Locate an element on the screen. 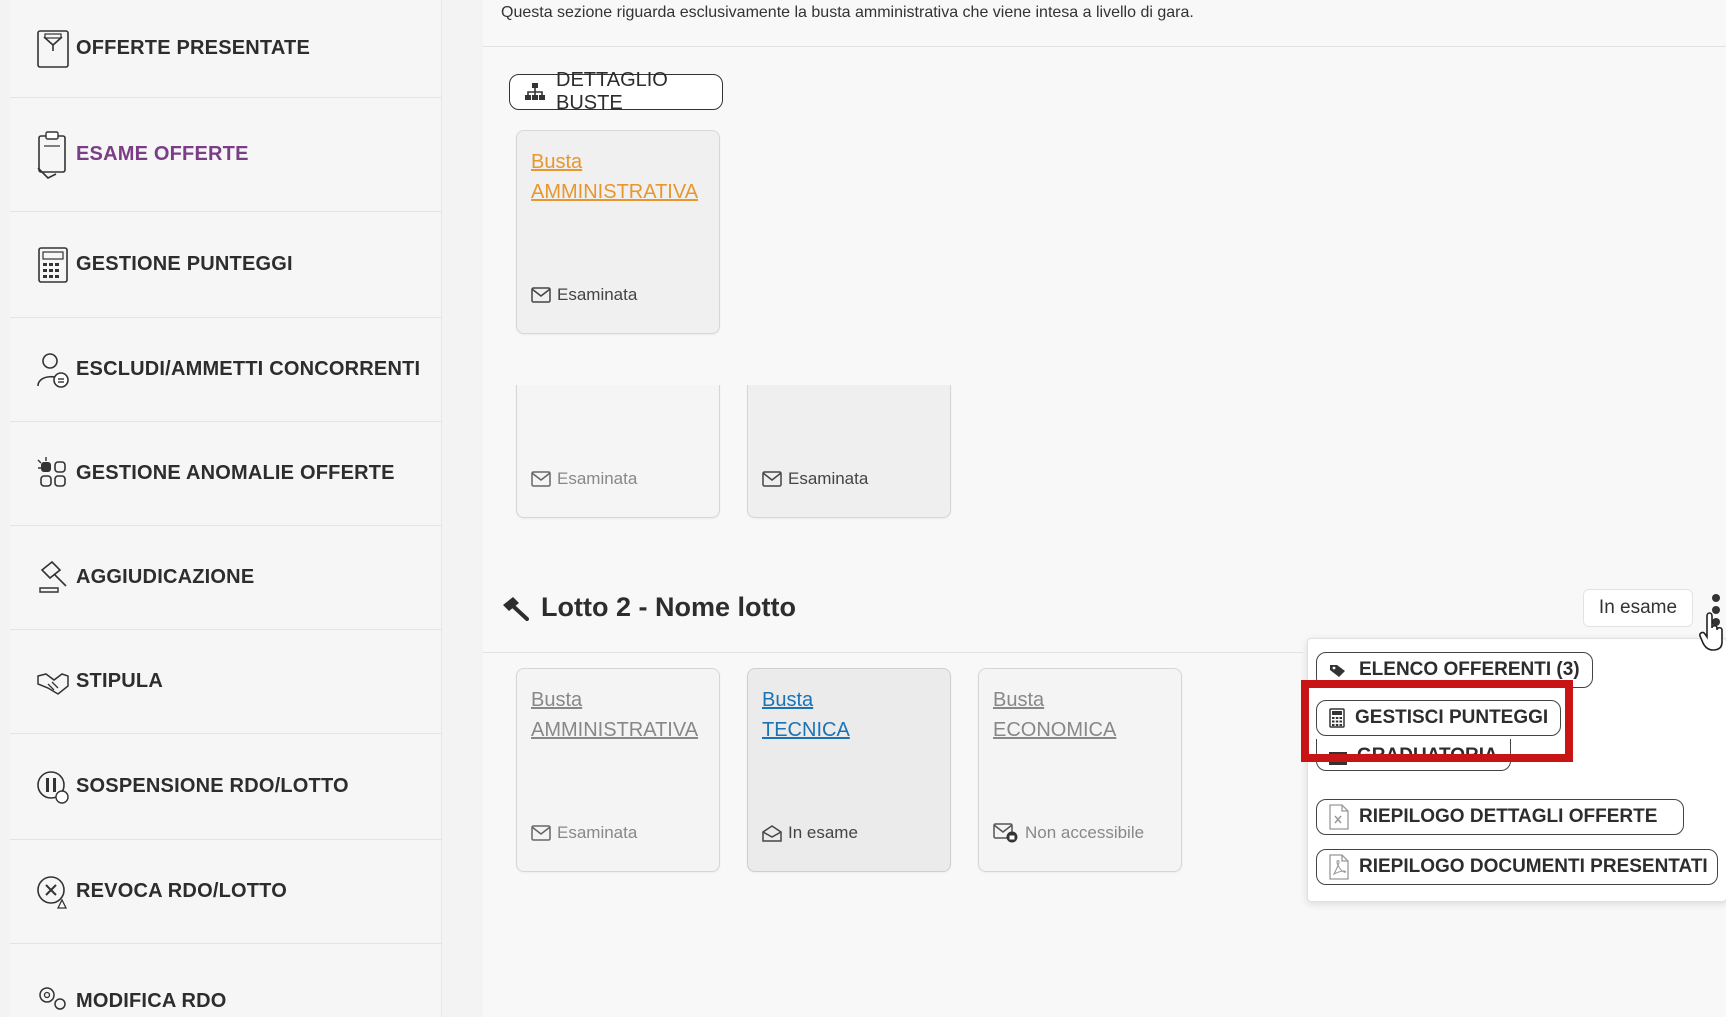 This screenshot has width=1726, height=1017. sidebar-item-label: ESCLUDI/AMMETTI CONCORRENTI is located at coordinates (248, 369).